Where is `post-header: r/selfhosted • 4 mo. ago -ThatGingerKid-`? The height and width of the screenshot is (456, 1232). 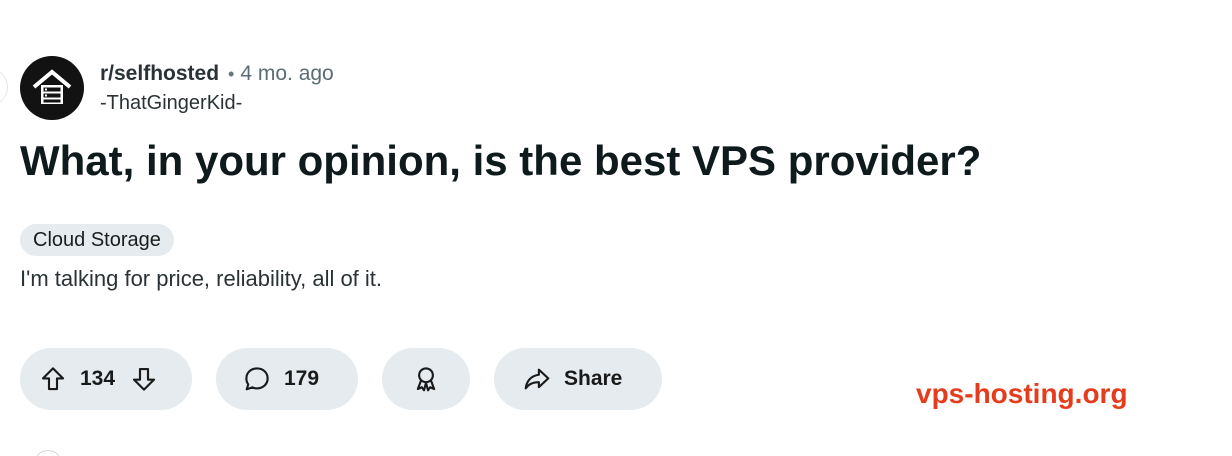
post-header: r/selfhosted • 4 mo. ago -ThatGingerKid- is located at coordinates (177, 88).